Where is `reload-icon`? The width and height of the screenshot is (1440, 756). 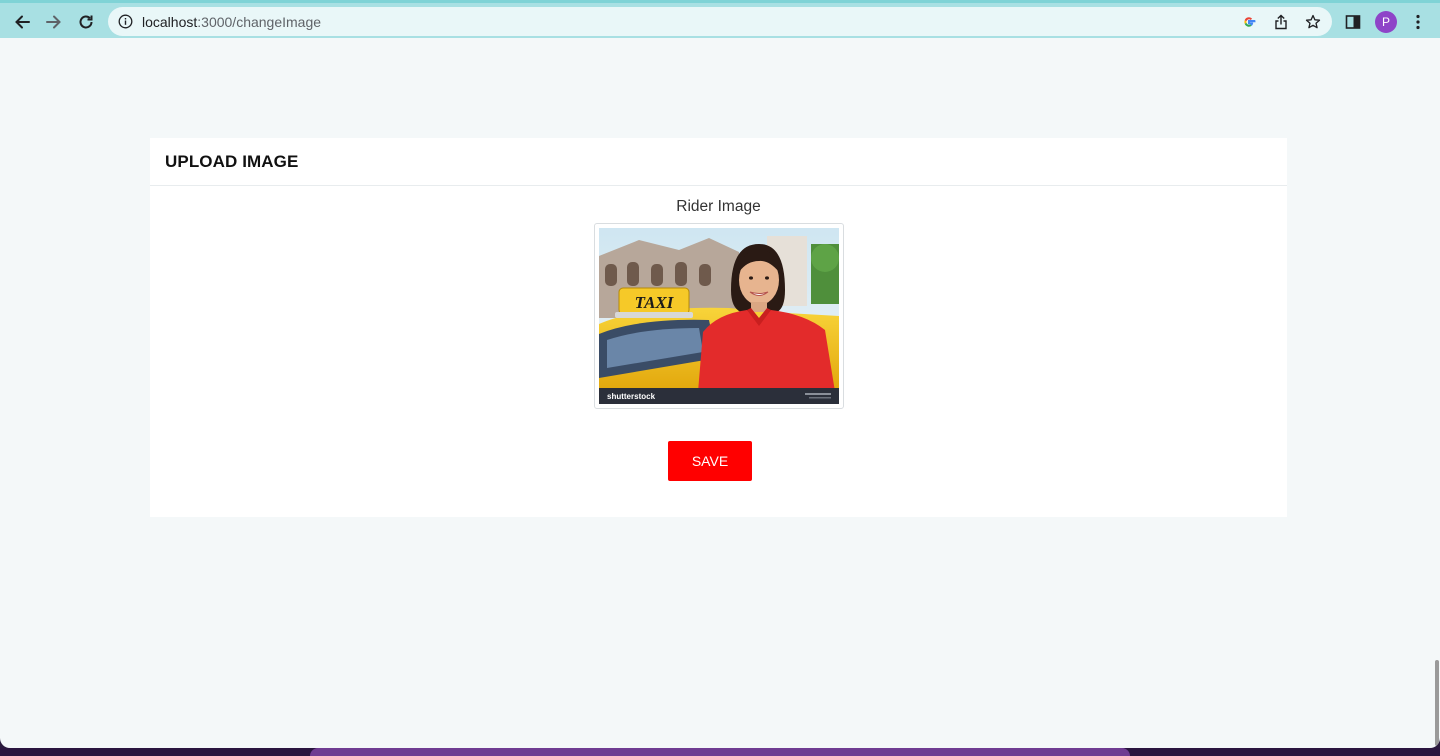
reload-icon is located at coordinates (86, 22).